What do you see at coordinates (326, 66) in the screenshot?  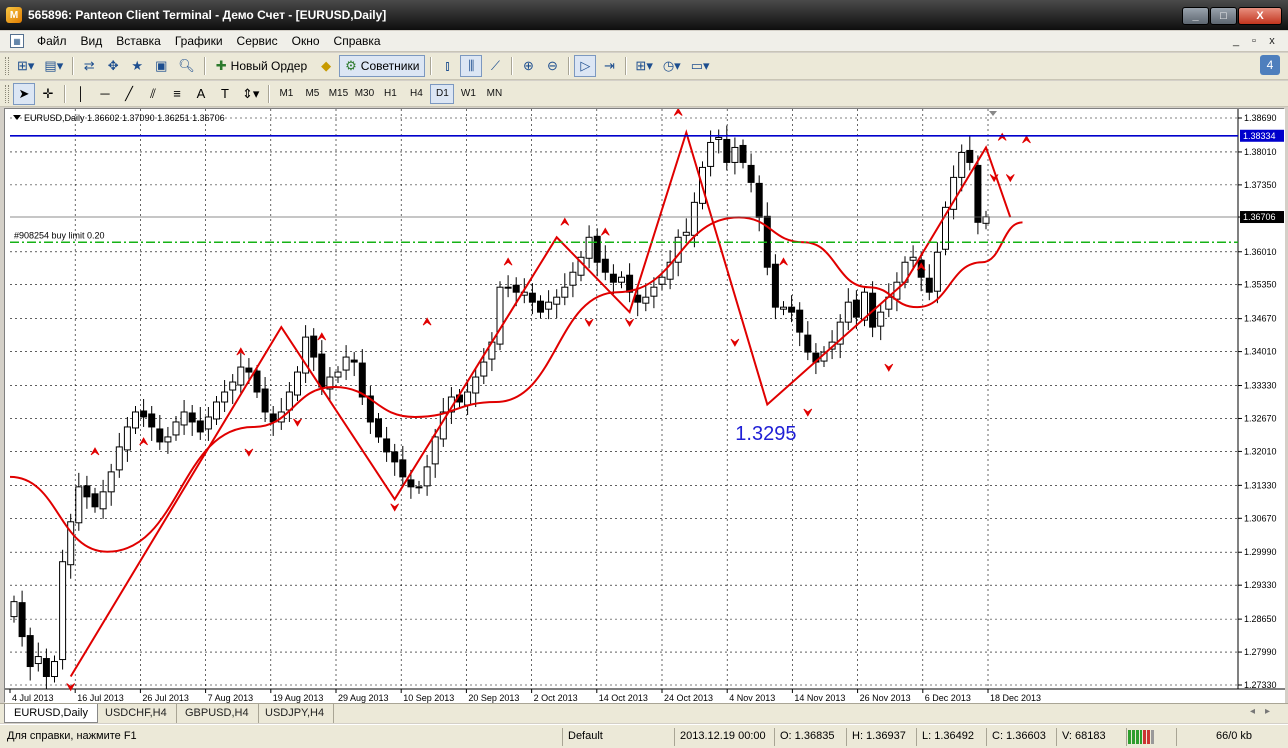 I see `metaeditor-icon: ◆` at bounding box center [326, 66].